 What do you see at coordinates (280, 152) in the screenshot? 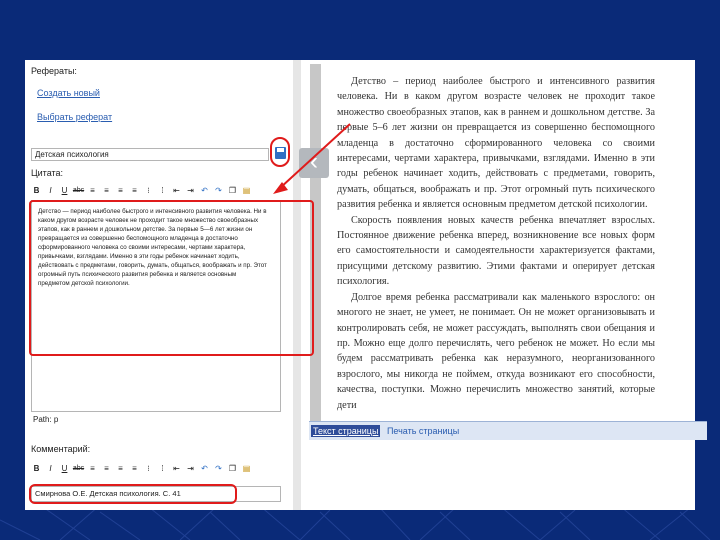
I see `save-icon-highlight` at bounding box center [280, 152].